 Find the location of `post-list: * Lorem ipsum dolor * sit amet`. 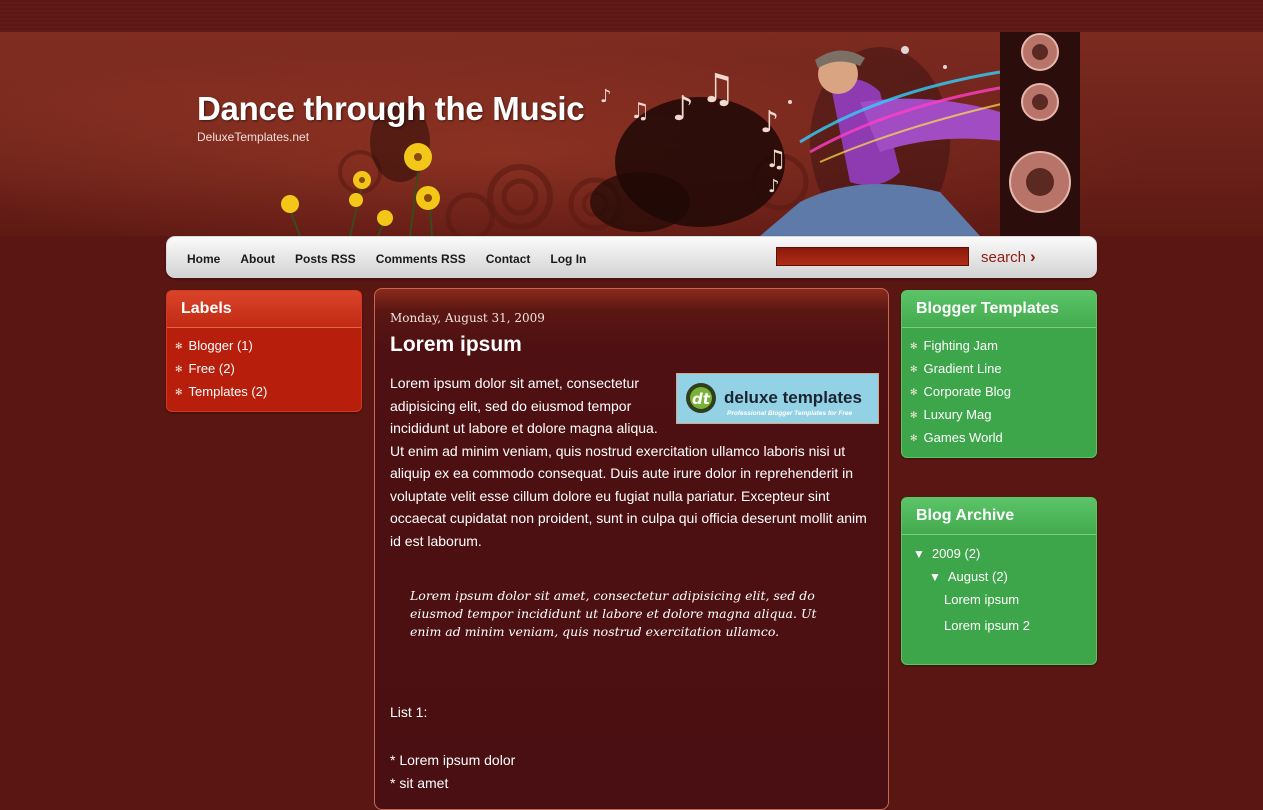

post-list: * Lorem ipsum dolor * sit amet is located at coordinates (452, 771).